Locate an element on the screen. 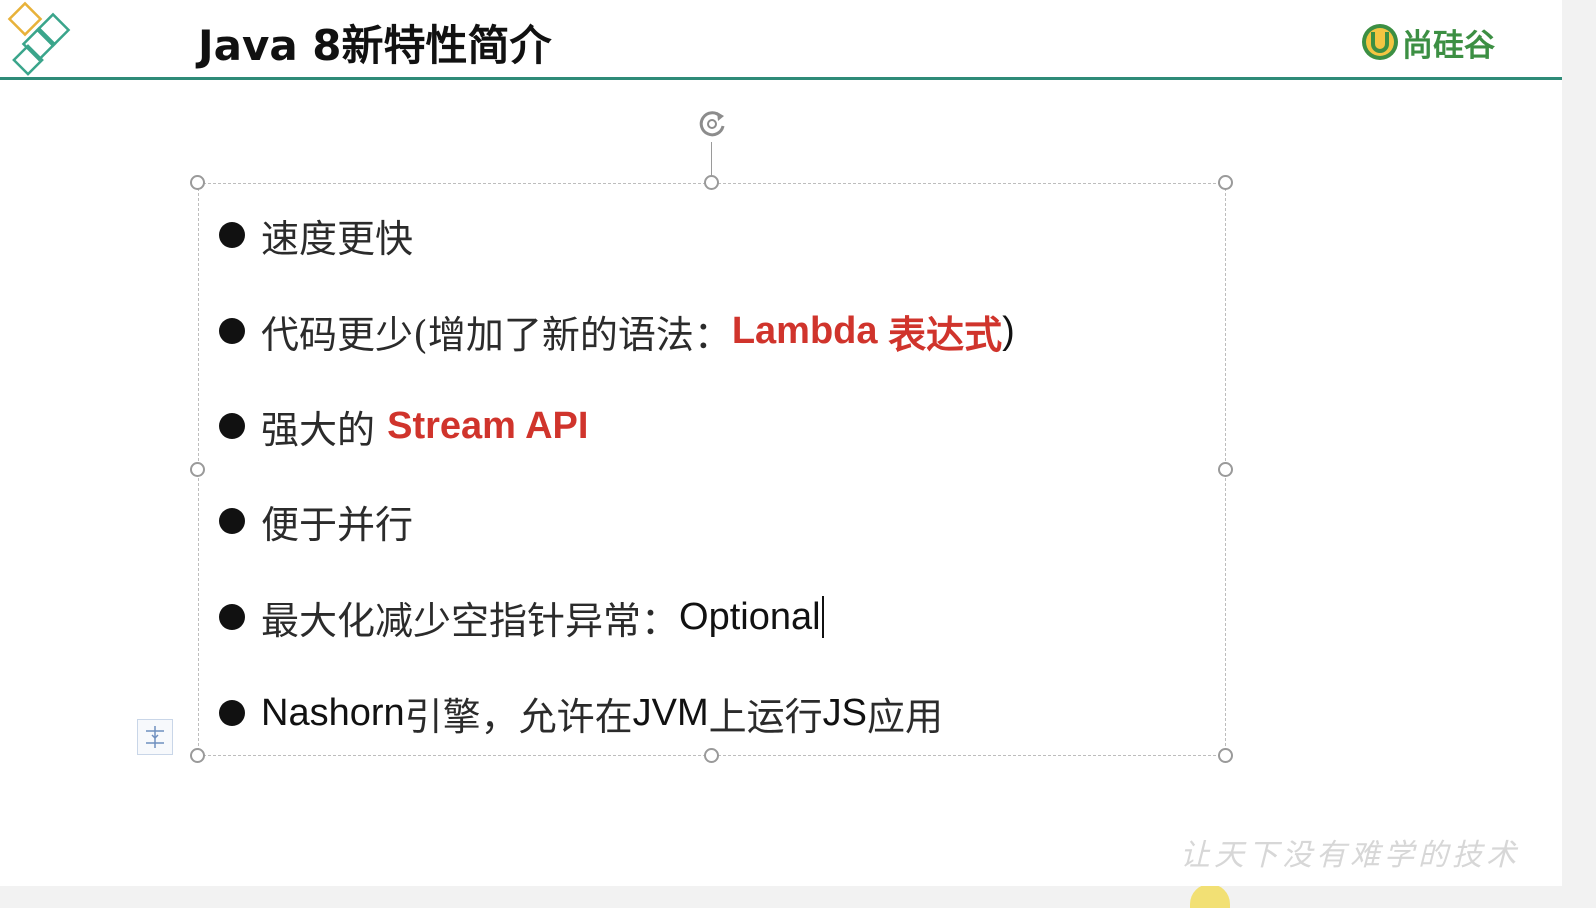 This screenshot has height=908, width=1596. brand-mark-icon is located at coordinates (1380, 42).